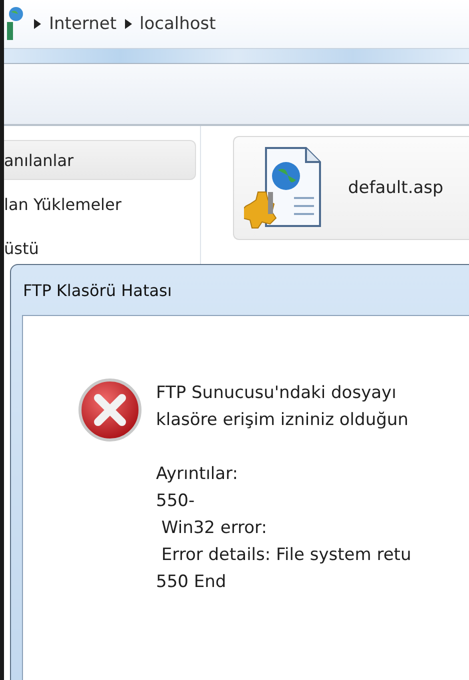  What do you see at coordinates (97, 291) in the screenshot?
I see `dialog-title: FTP Klasörü Hatası` at bounding box center [97, 291].